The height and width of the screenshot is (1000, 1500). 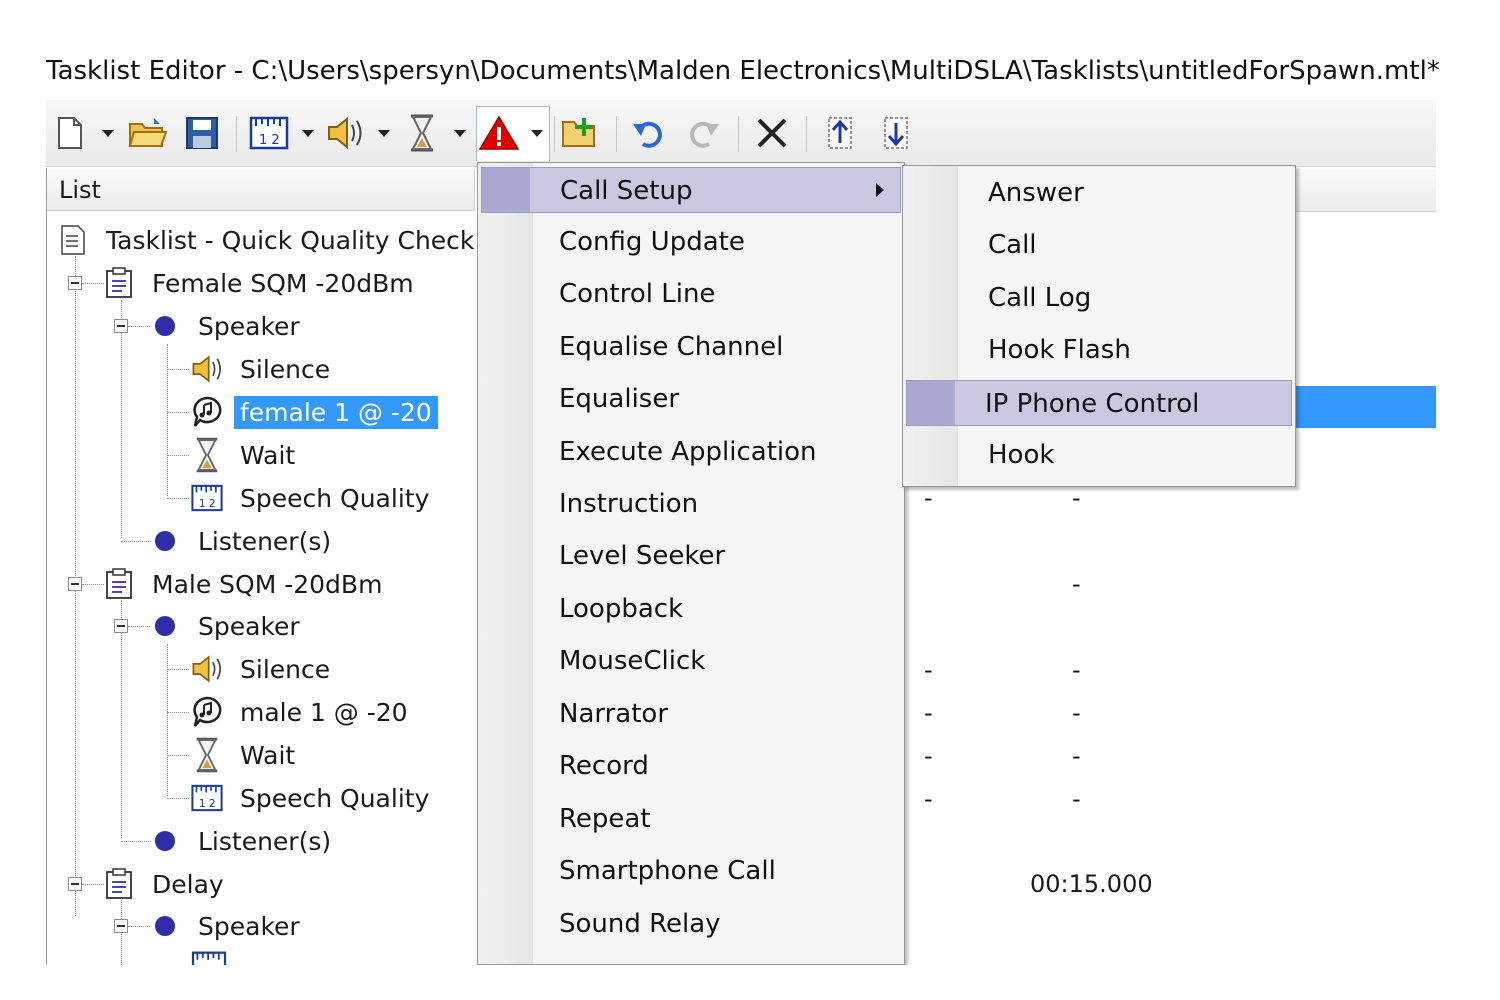 What do you see at coordinates (691, 714) in the screenshot?
I see `menu-item-narrator: Narrator` at bounding box center [691, 714].